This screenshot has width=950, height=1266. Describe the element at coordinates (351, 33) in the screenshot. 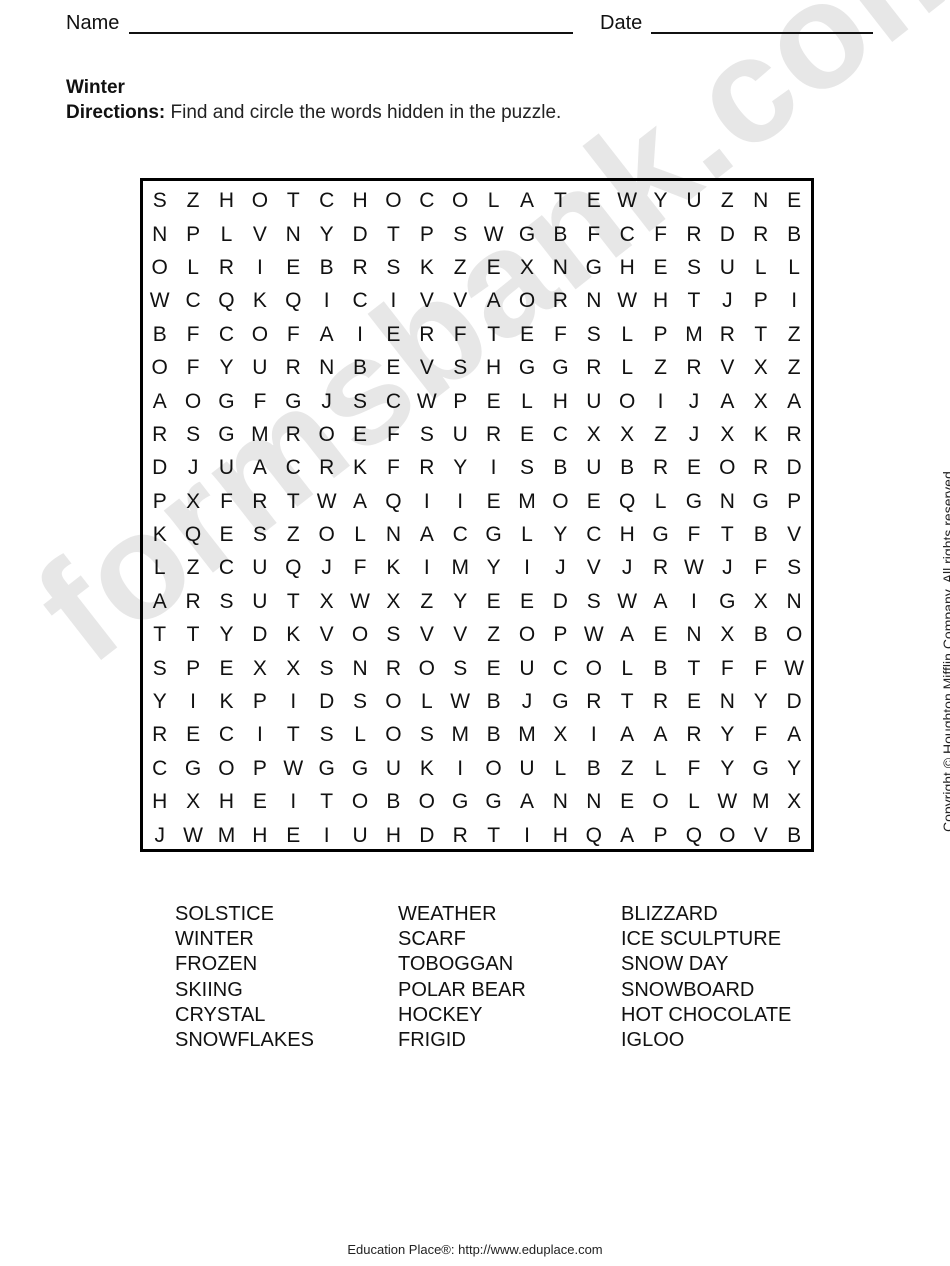

I see `name-field` at that location.